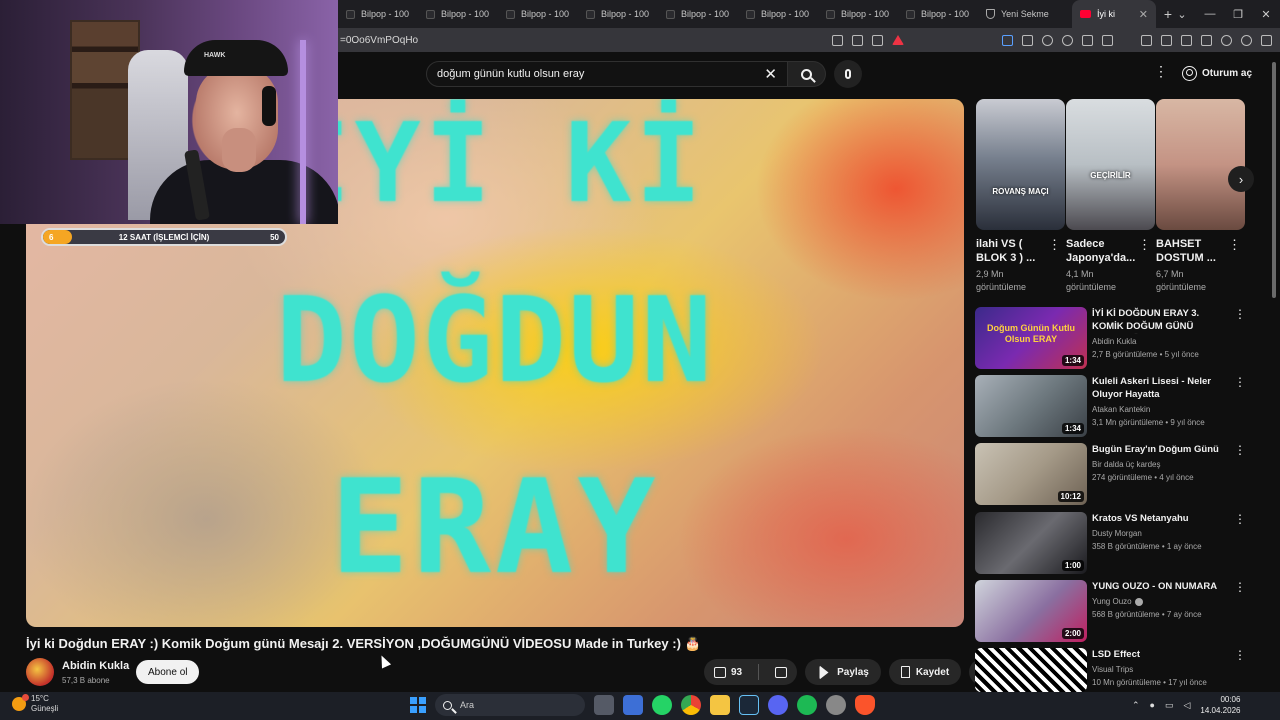 This screenshot has height=720, width=1280. I want to click on discord-icon, so click(778, 705).